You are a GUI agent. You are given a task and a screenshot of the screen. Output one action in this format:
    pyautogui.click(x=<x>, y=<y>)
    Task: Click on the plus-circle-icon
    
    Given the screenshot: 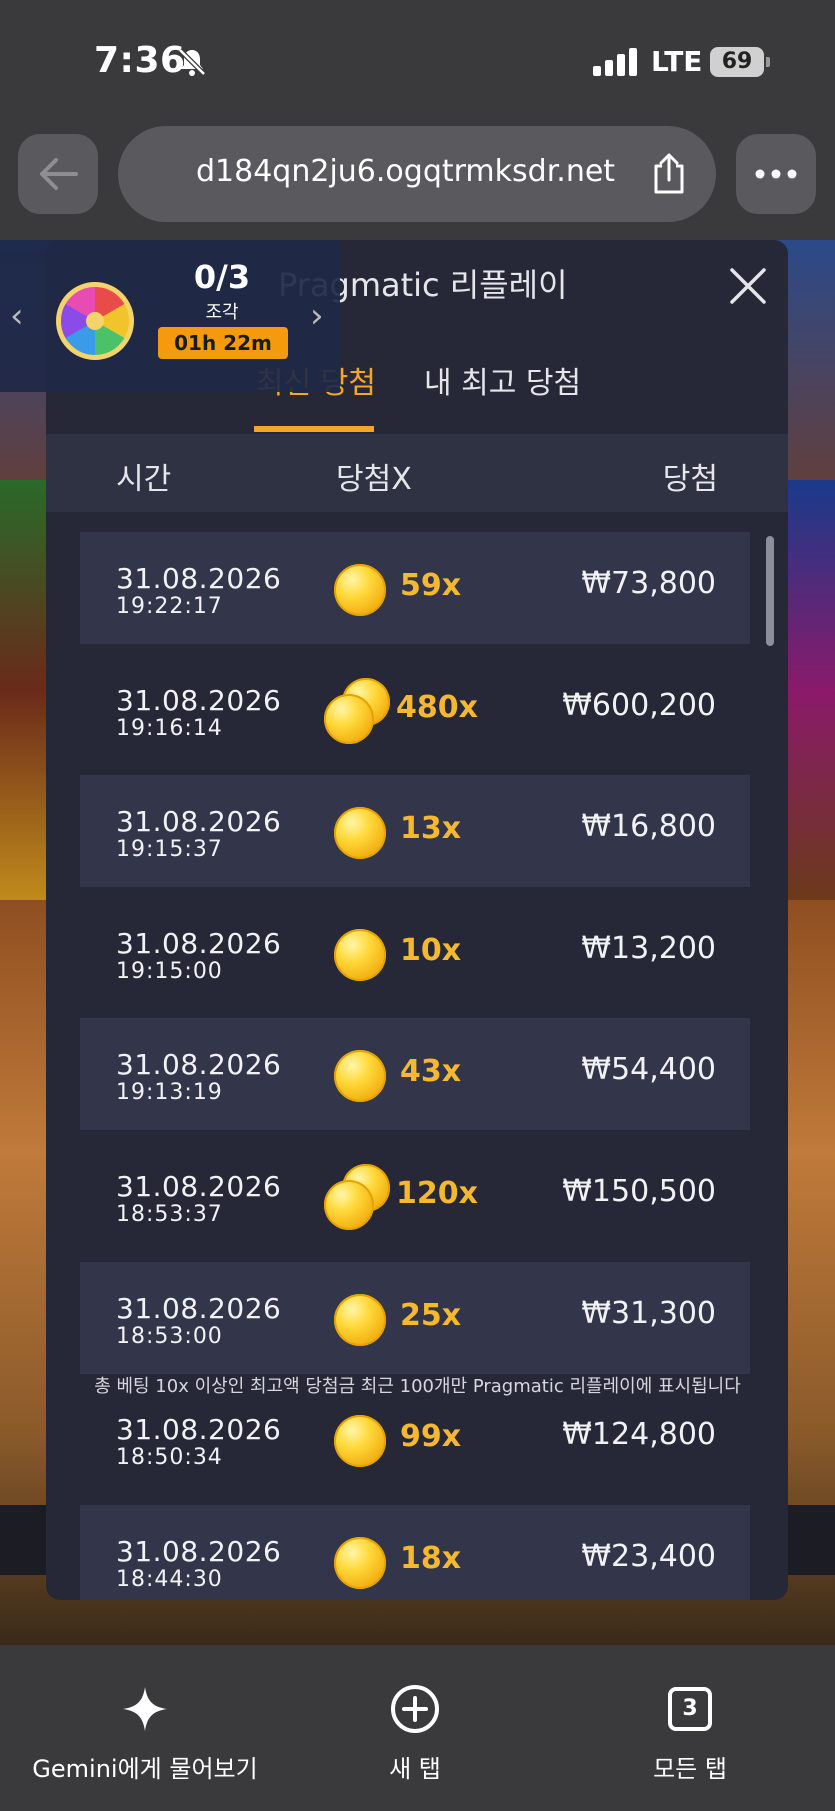 What is the action you would take?
    pyautogui.click(x=415, y=1709)
    